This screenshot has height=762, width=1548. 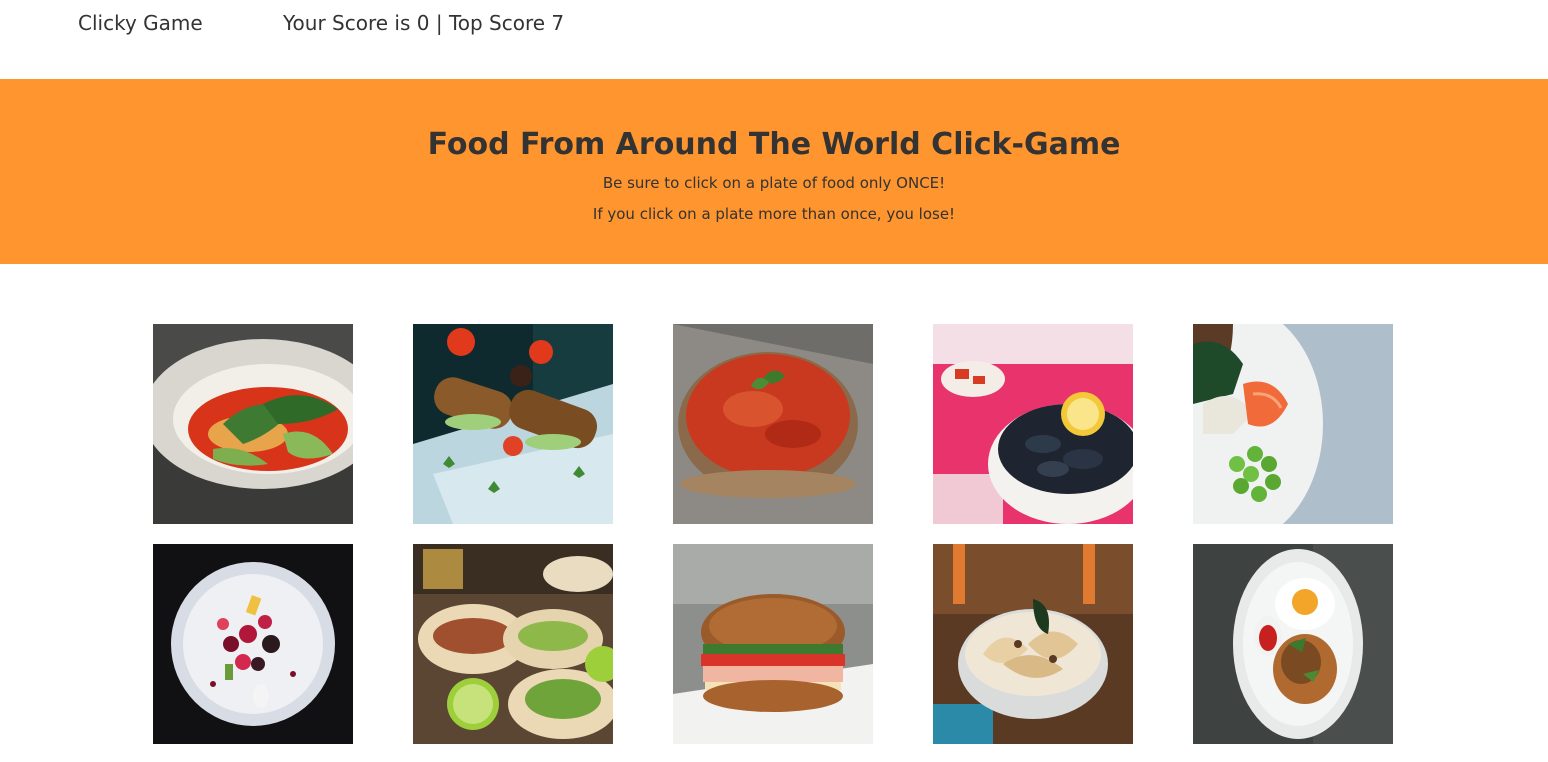 What do you see at coordinates (140, 23) in the screenshot?
I see `brand-link: Clicky Game` at bounding box center [140, 23].